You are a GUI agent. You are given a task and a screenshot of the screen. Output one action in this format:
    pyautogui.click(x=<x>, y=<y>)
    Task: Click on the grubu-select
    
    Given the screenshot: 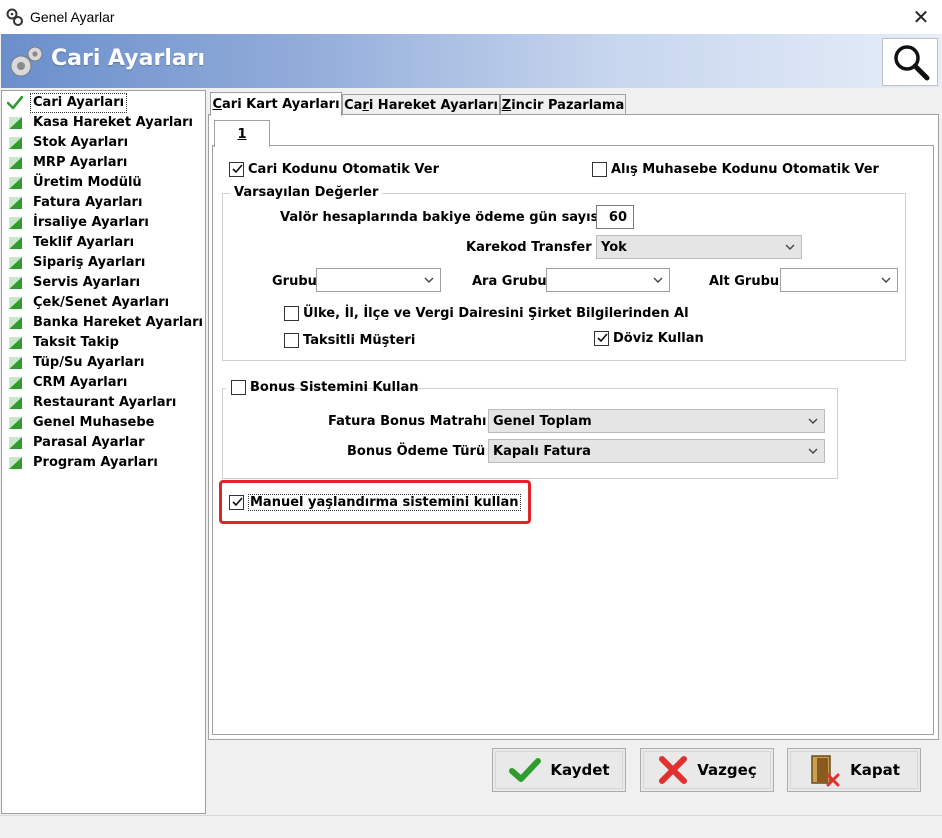 What is the action you would take?
    pyautogui.click(x=378, y=280)
    